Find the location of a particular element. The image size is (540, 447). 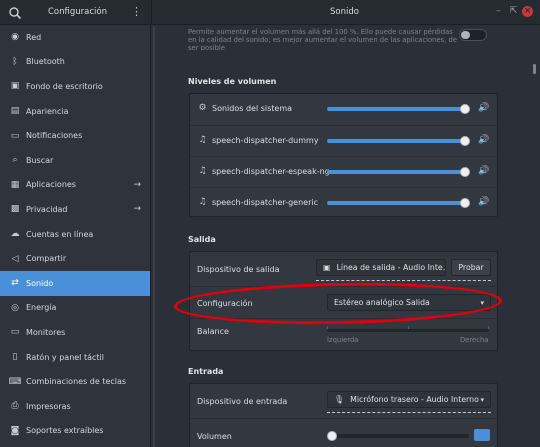

sidebar-item-notifications: ▭ Notificaciones is located at coordinates (75, 135).